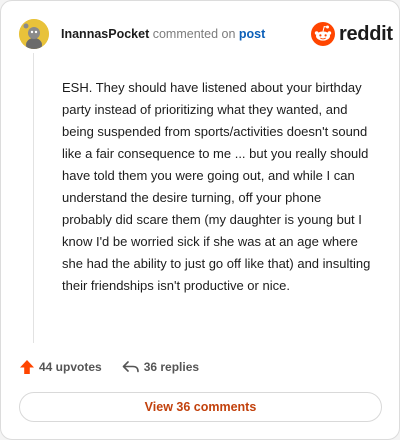 The height and width of the screenshot is (440, 400). I want to click on comment-header: InannasPocket commented on post, so click(163, 34).